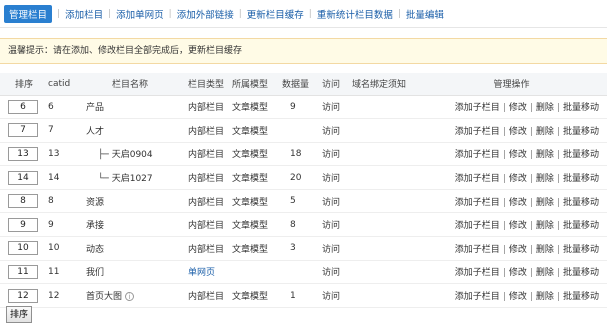 The width and height of the screenshot is (607, 326). What do you see at coordinates (95, 202) in the screenshot?
I see `category-name: 资源` at bounding box center [95, 202].